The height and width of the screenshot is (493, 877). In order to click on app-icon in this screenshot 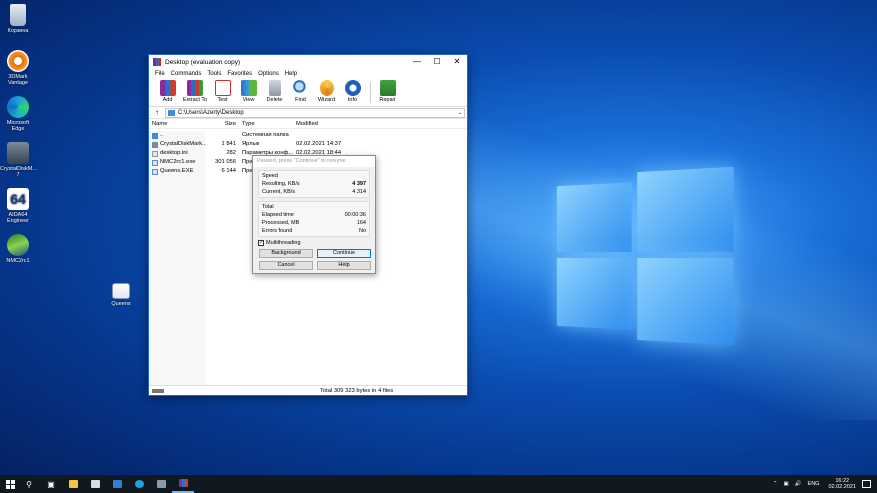, I will do `click(157, 62)`.